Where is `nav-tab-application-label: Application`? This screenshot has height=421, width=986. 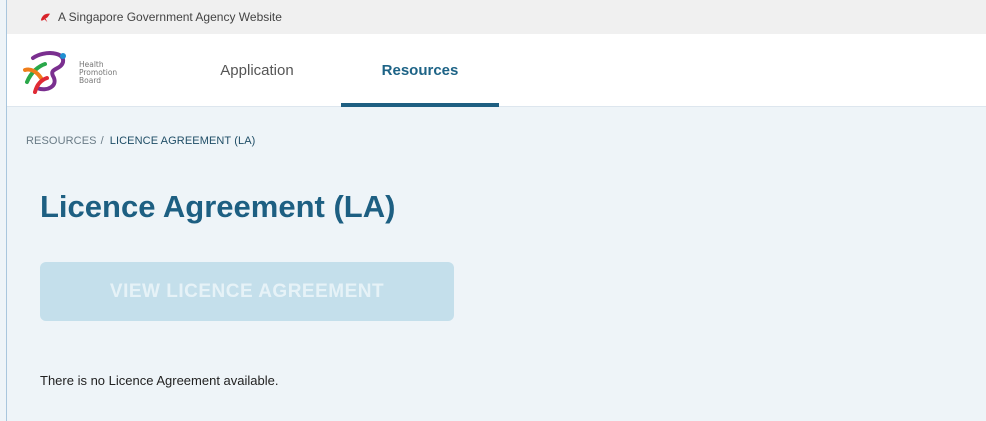
nav-tab-application-label: Application is located at coordinates (257, 70).